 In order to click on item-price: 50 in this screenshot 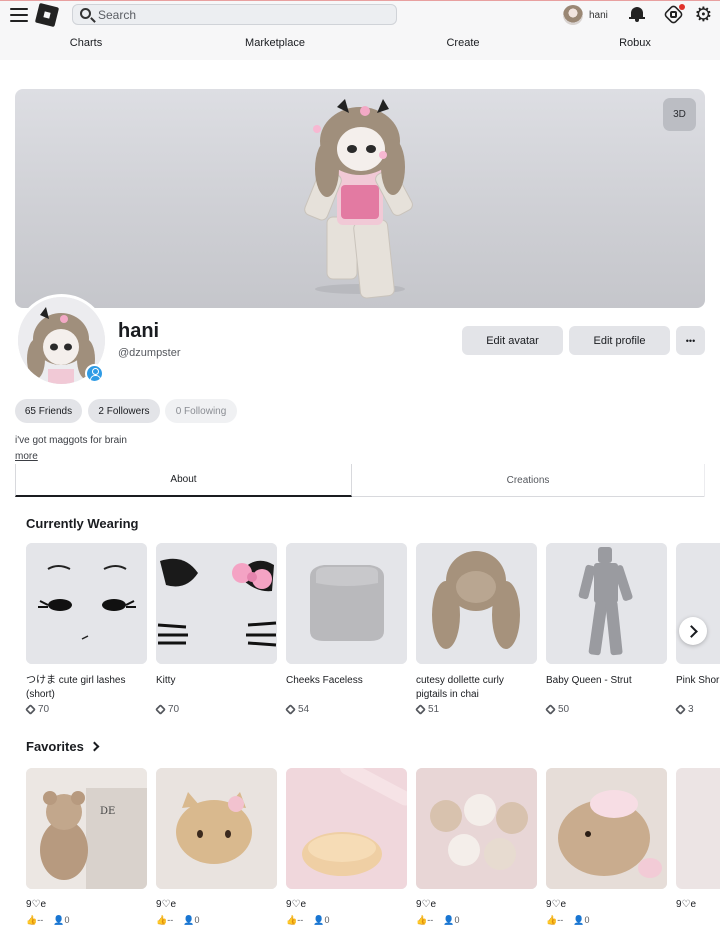, I will do `click(606, 709)`.